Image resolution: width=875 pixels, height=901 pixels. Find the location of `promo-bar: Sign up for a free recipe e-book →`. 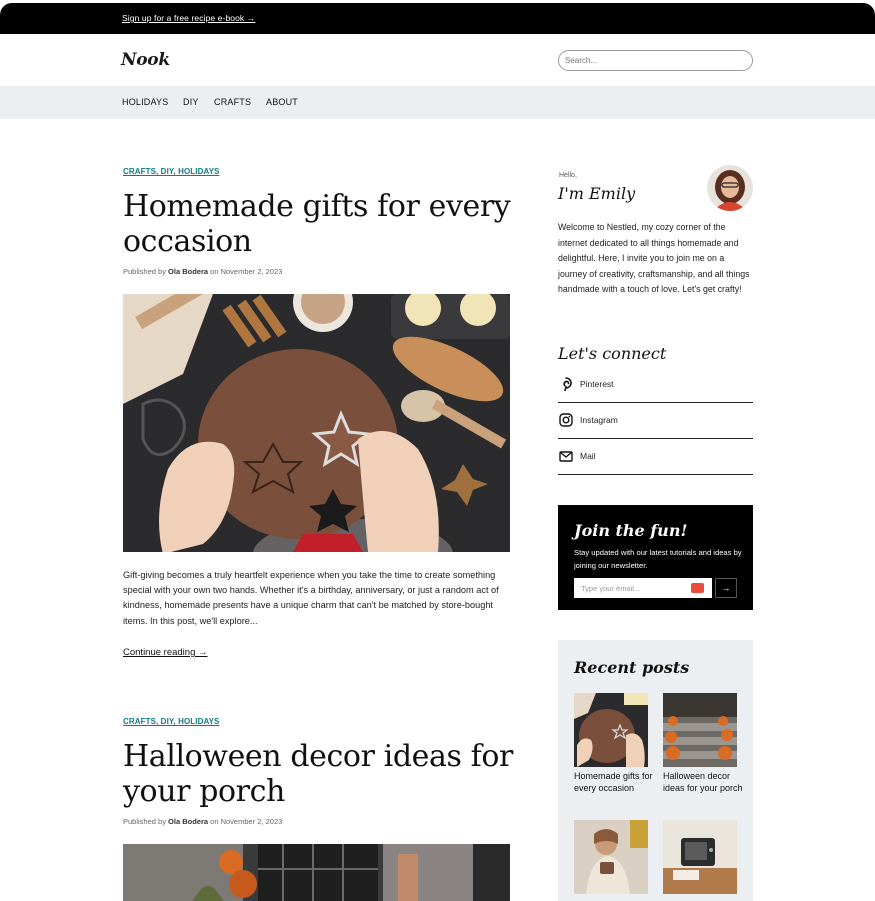

promo-bar: Sign up for a free recipe e-book → is located at coordinates (437, 18).